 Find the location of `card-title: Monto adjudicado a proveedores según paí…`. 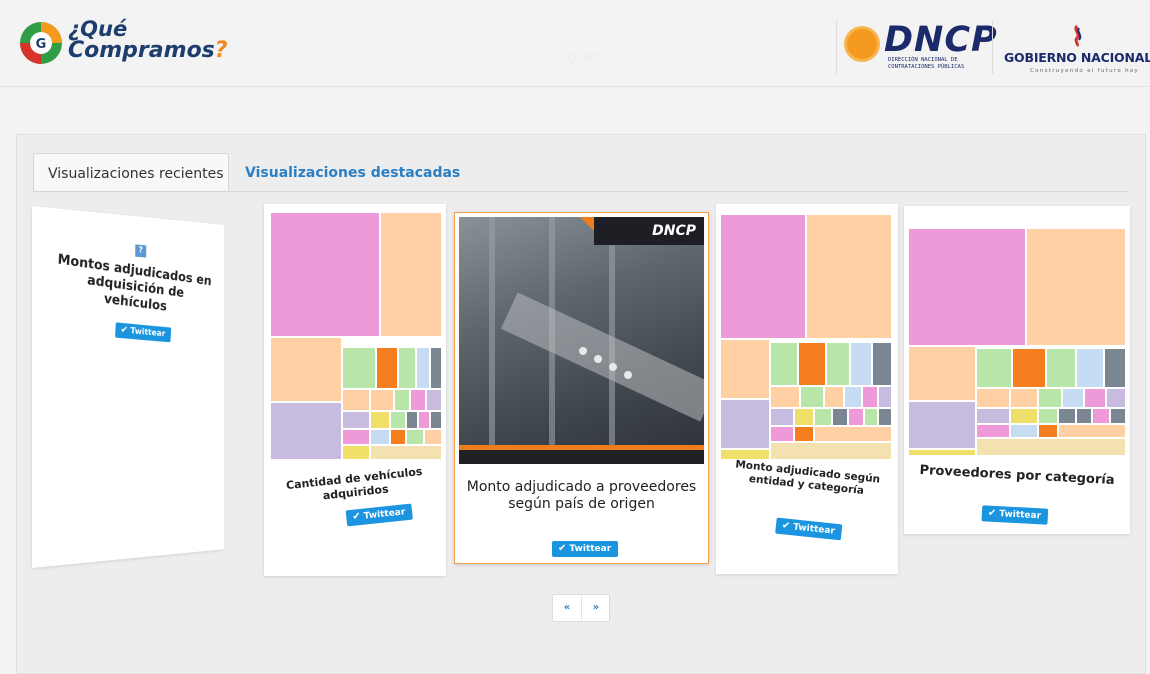

card-title: Monto adjudicado a proveedores según paí… is located at coordinates (581, 495).